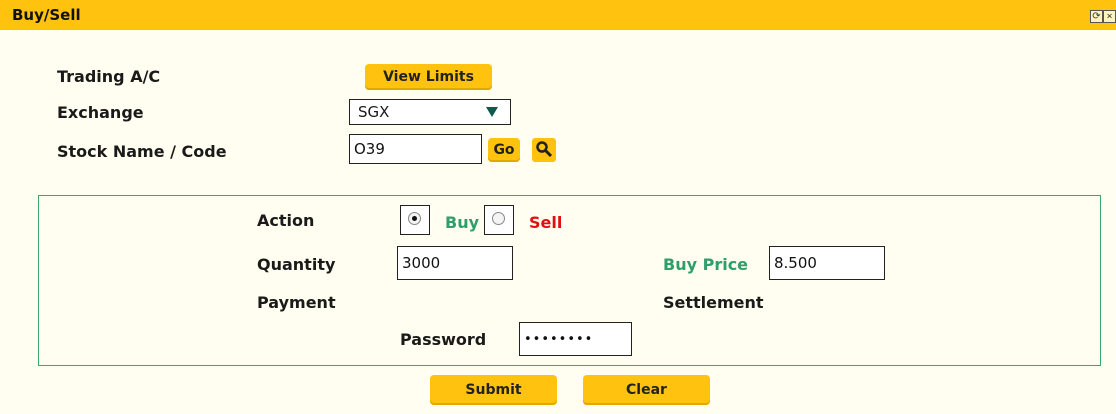 The width and height of the screenshot is (1116, 414). Describe the element at coordinates (706, 264) in the screenshot. I see `buy-price-label: Buy Price` at that location.